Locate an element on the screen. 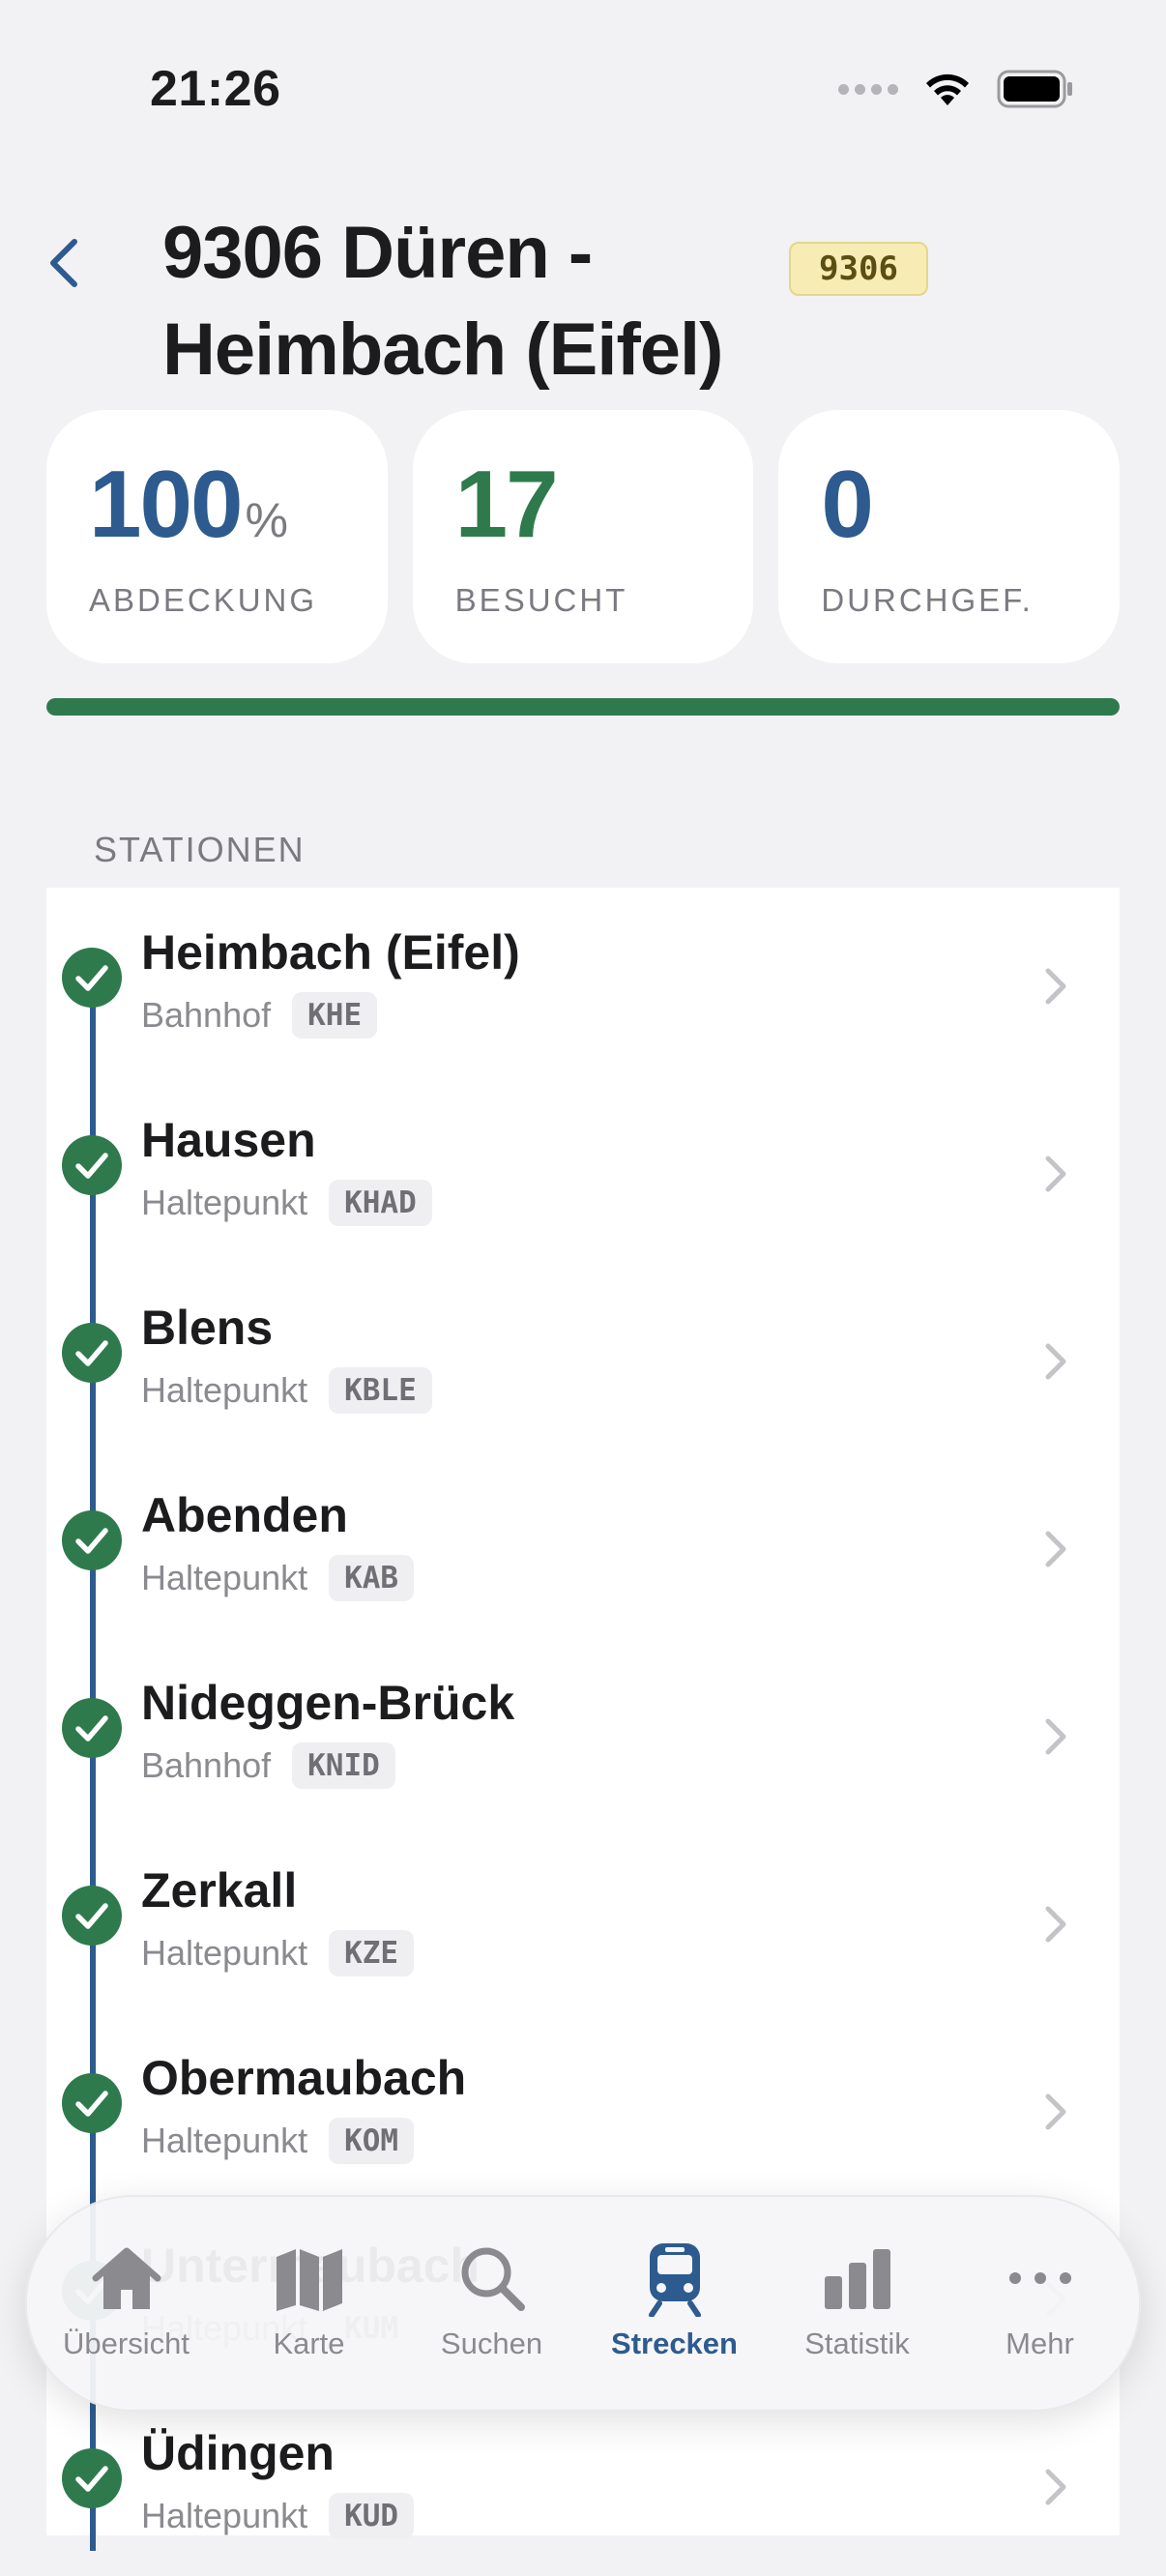 Image resolution: width=1166 pixels, height=2576 pixels. tab-label: Mehr is located at coordinates (1040, 2343).